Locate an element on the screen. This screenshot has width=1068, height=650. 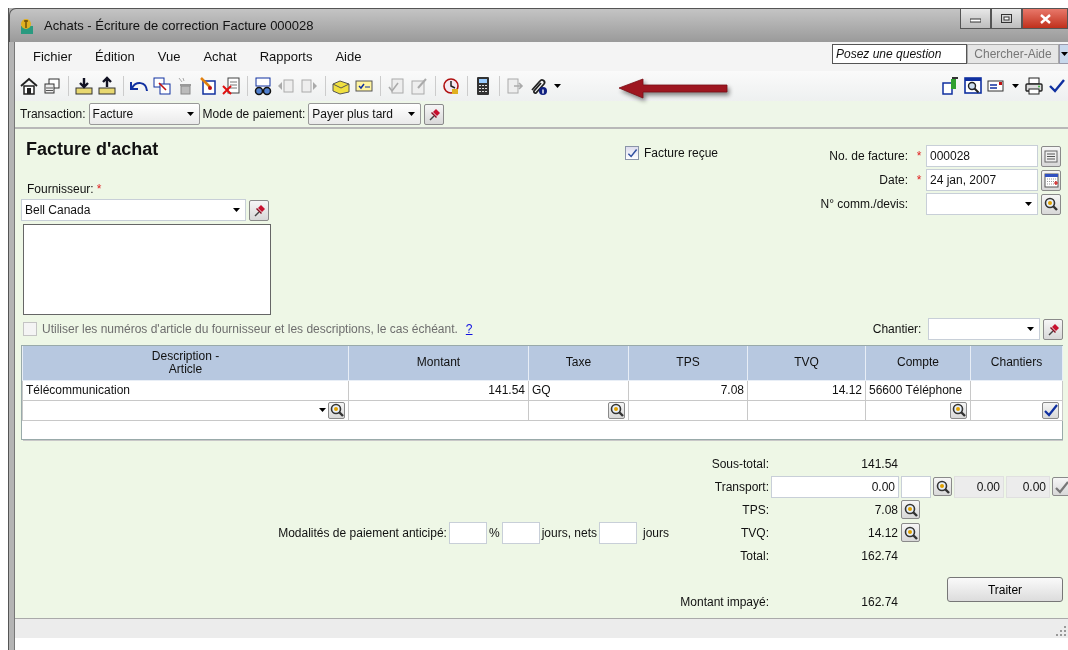
payment-dropdown: Payer plus tard is located at coordinates (365, 114).